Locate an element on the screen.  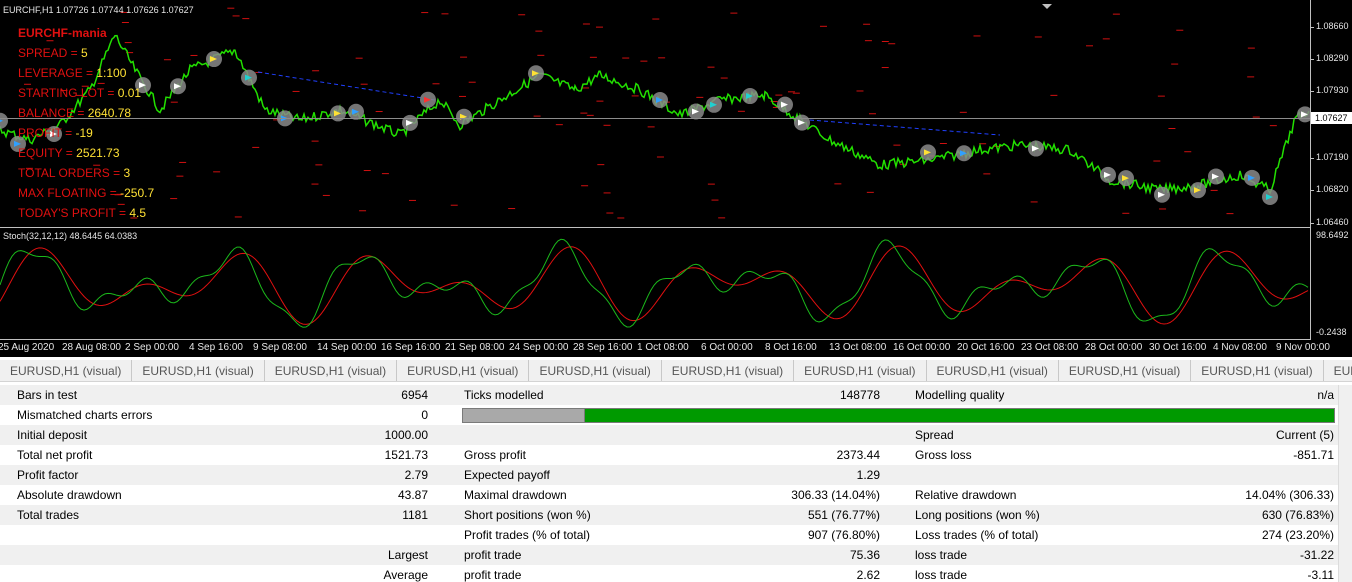
price-axis-label: 1.07190 is located at coordinates (1332, 157).